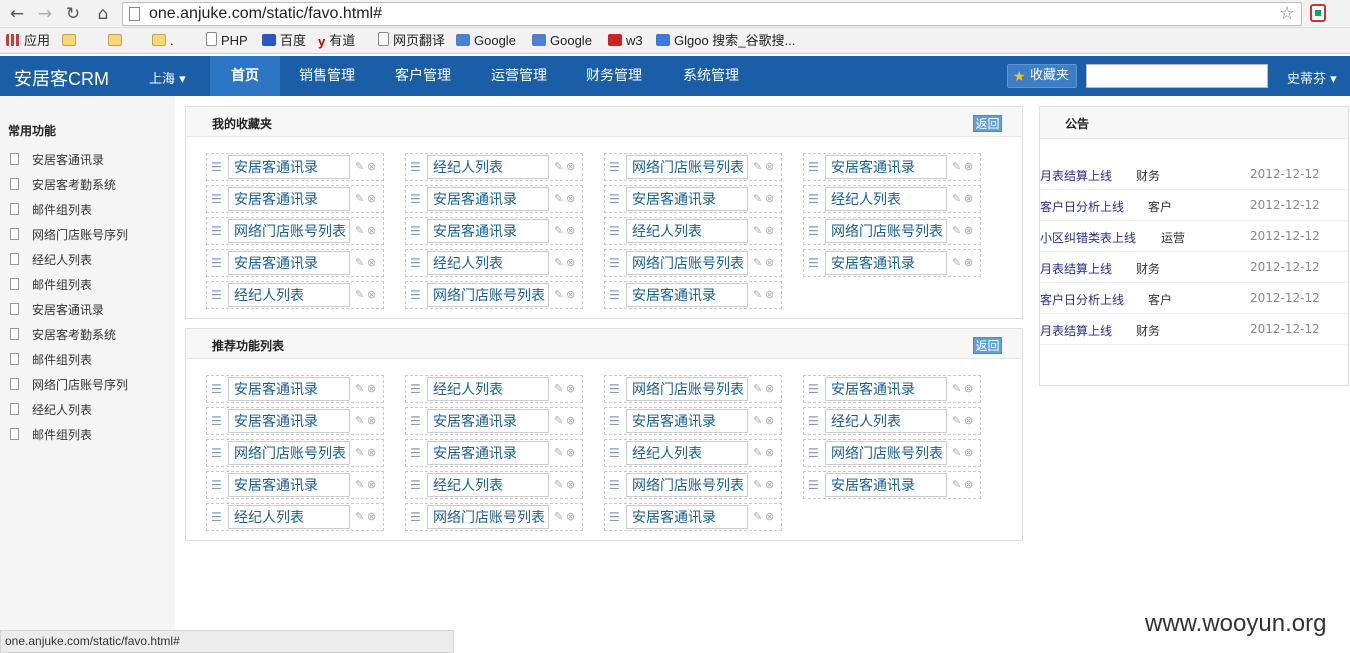 The image size is (1350, 653). What do you see at coordinates (62, 335) in the screenshot?
I see `sidebar-item: 安居客考勤系统` at bounding box center [62, 335].